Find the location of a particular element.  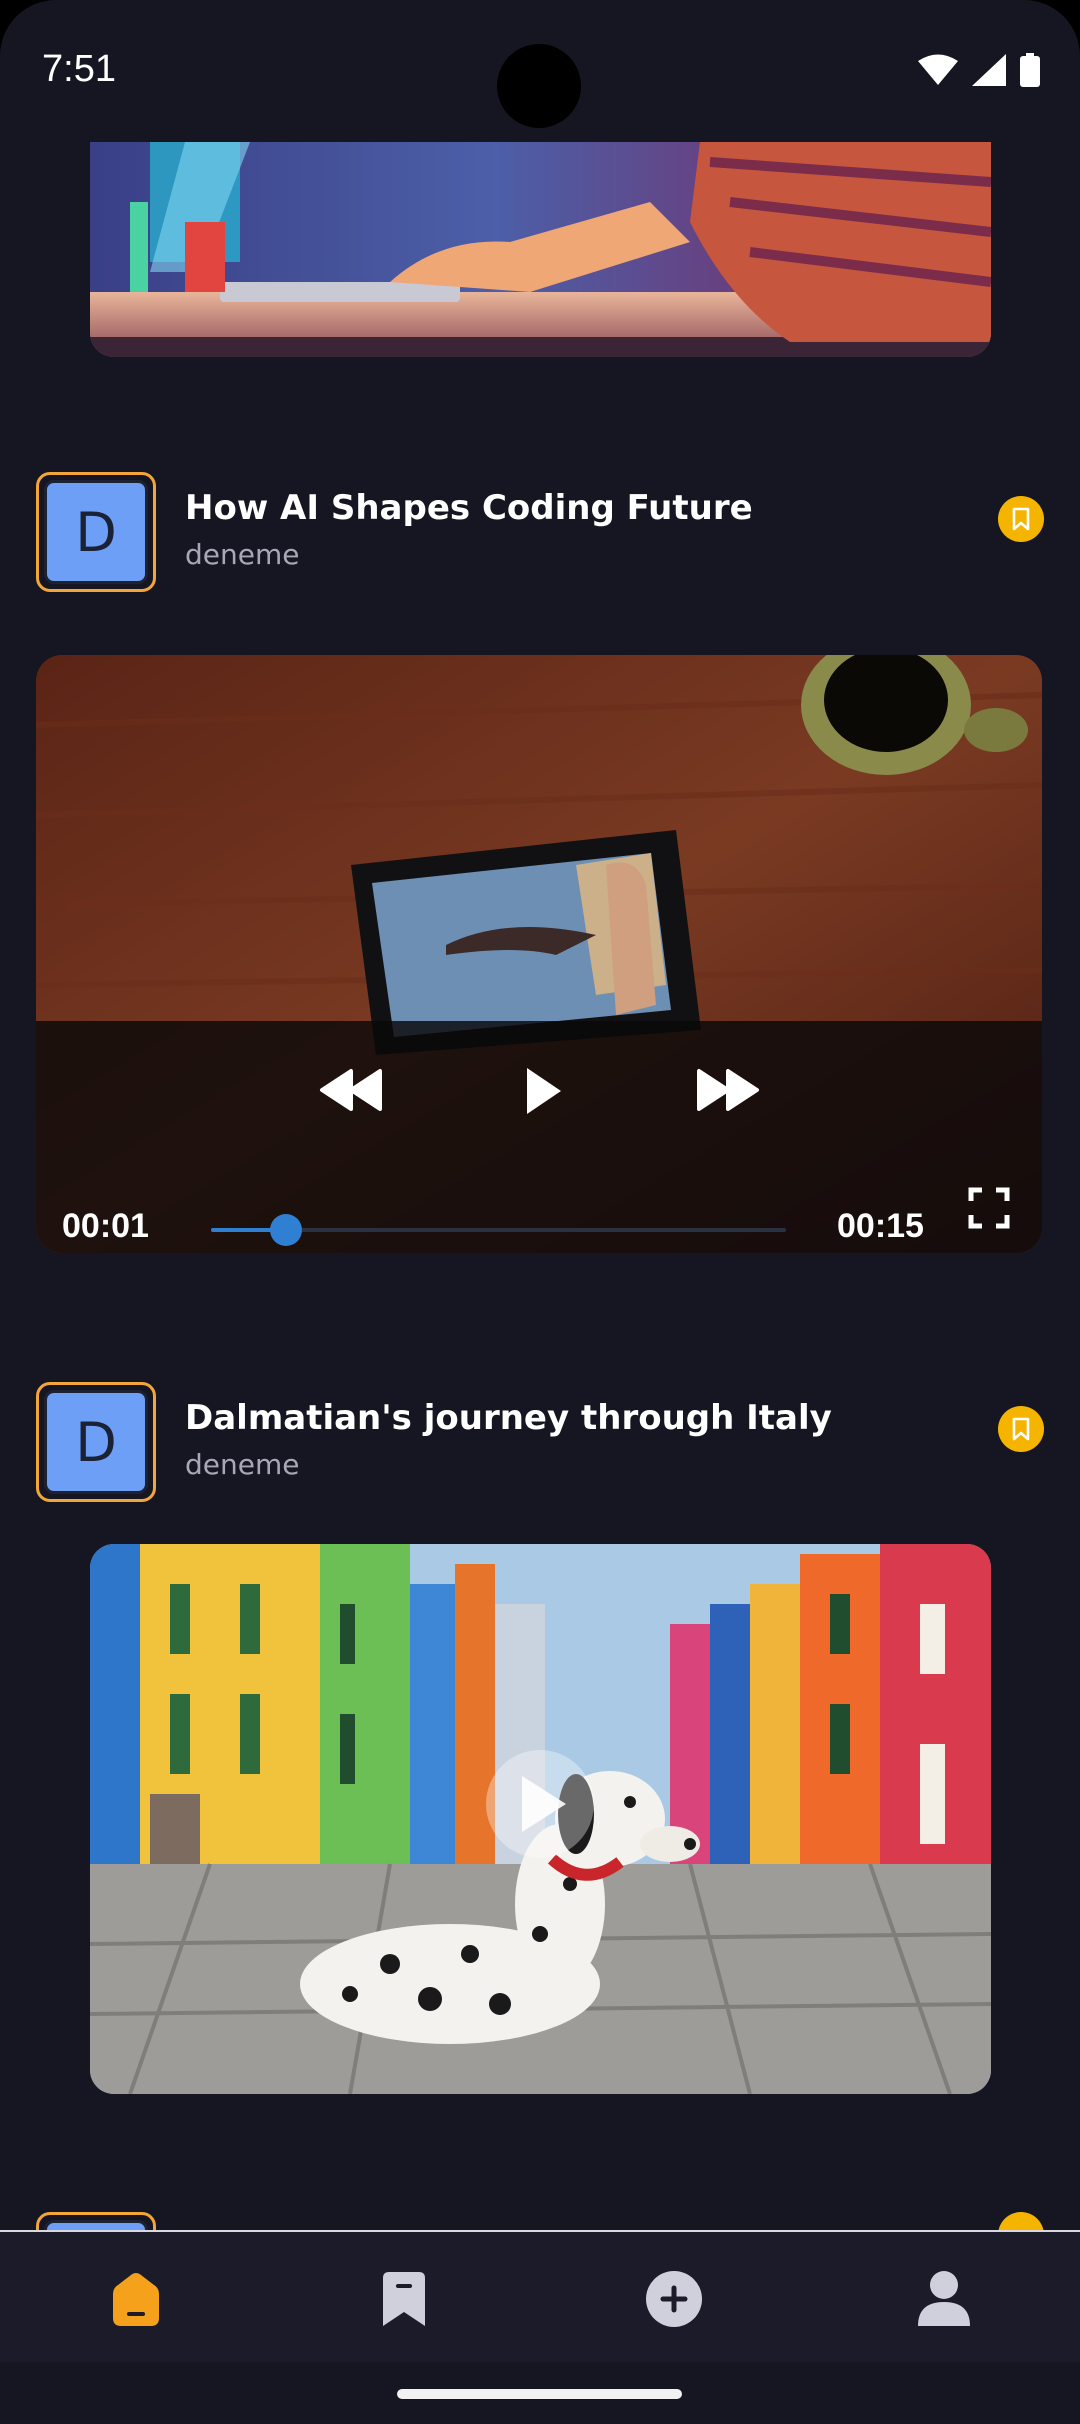

seek-bar-thumb is located at coordinates (285, 1230).